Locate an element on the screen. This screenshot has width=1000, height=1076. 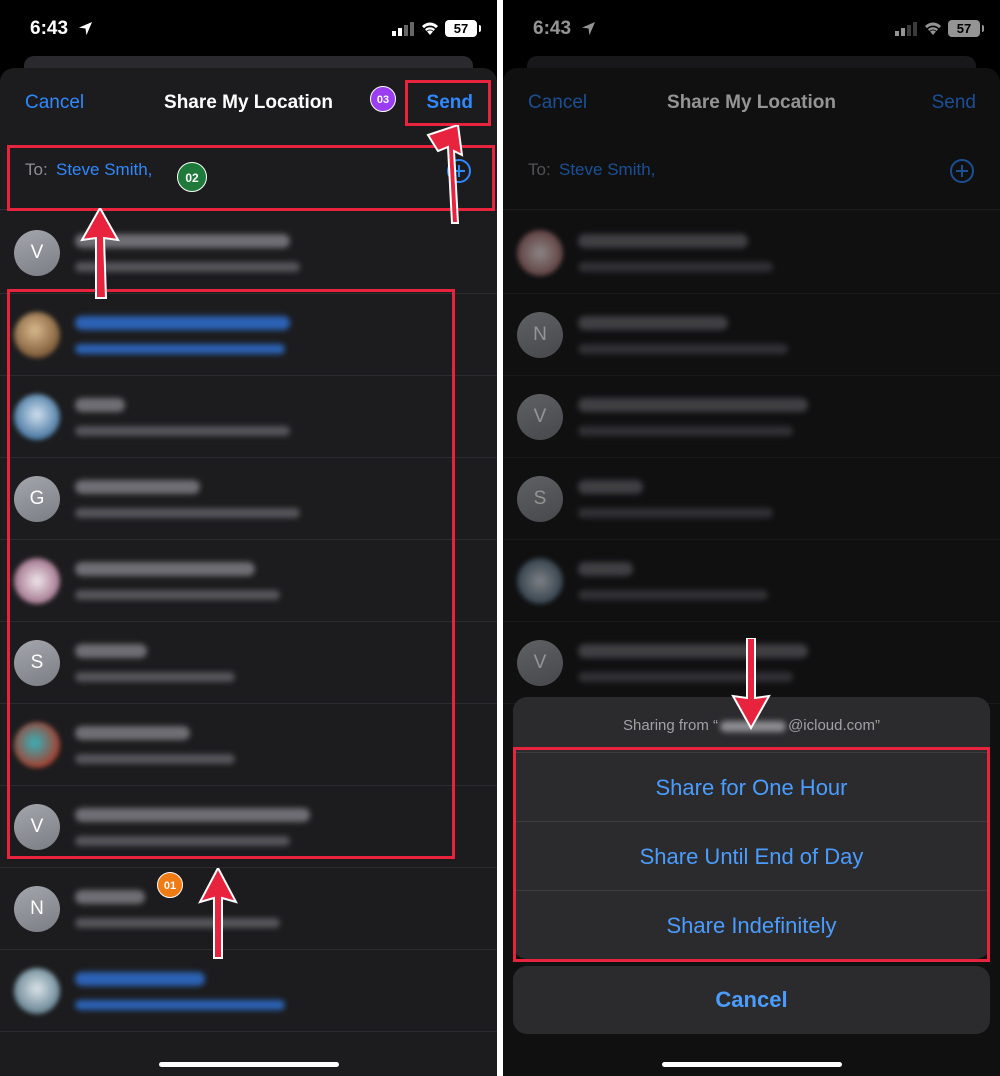
avatar: V is located at coordinates (37, 253).